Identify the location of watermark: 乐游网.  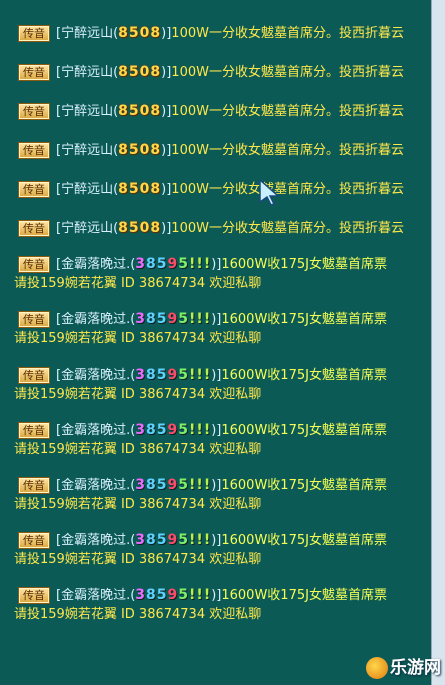
(390, 668).